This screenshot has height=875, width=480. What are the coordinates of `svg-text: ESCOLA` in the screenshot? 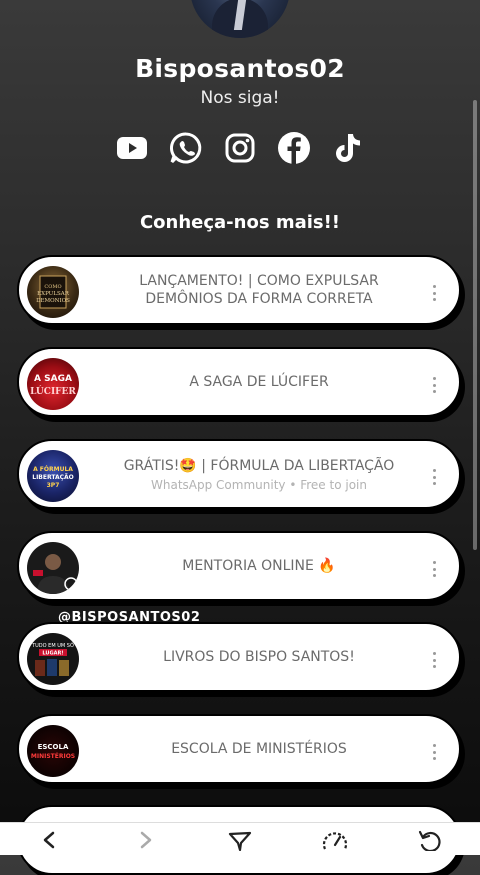 It's located at (53, 747).